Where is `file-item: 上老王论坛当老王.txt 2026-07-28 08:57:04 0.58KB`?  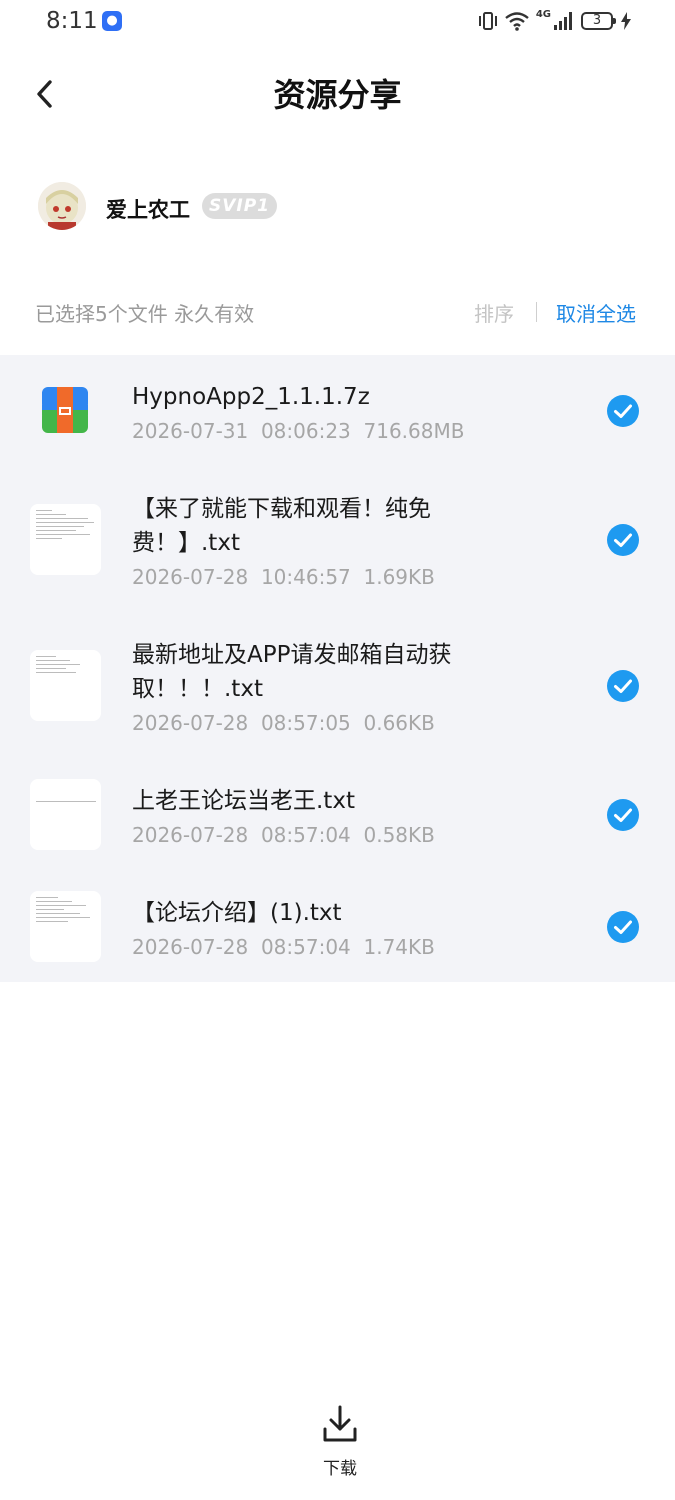 file-item: 上老王论坛当老王.txt 2026-07-28 08:57:04 0.58KB is located at coordinates (337, 815).